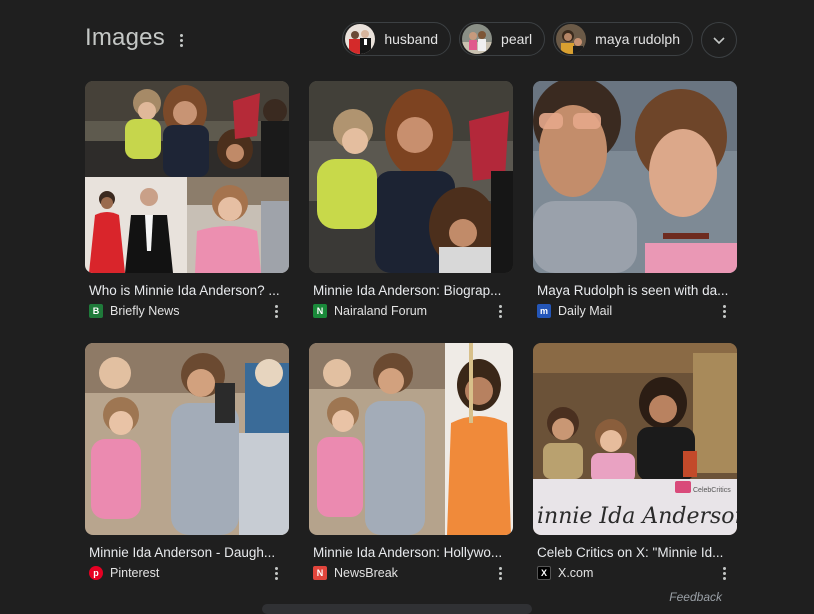 The height and width of the screenshot is (614, 814). What do you see at coordinates (637, 516) in the screenshot?
I see `overlay-script-text: innie Ida Anderson` at bounding box center [637, 516].